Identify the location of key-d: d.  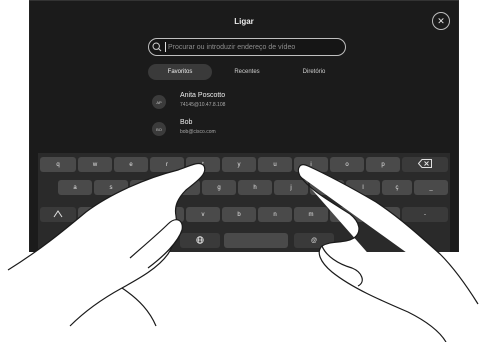
(147, 187).